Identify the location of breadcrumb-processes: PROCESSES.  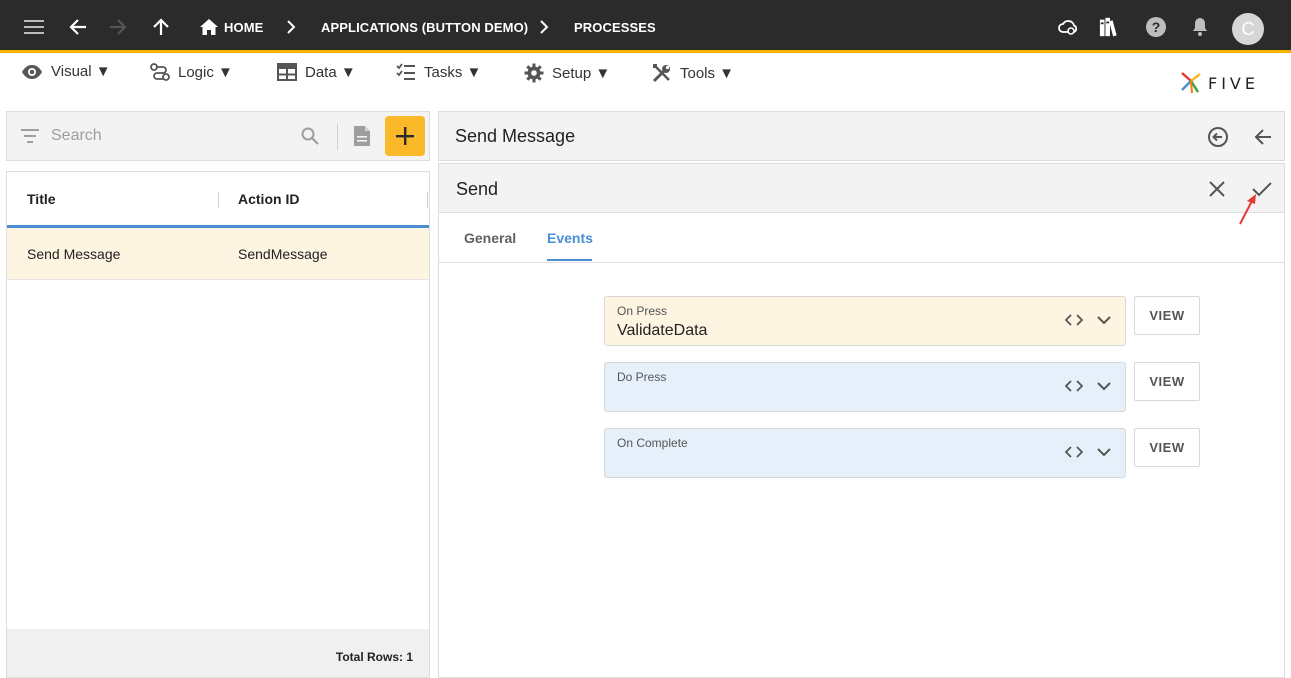
(615, 27).